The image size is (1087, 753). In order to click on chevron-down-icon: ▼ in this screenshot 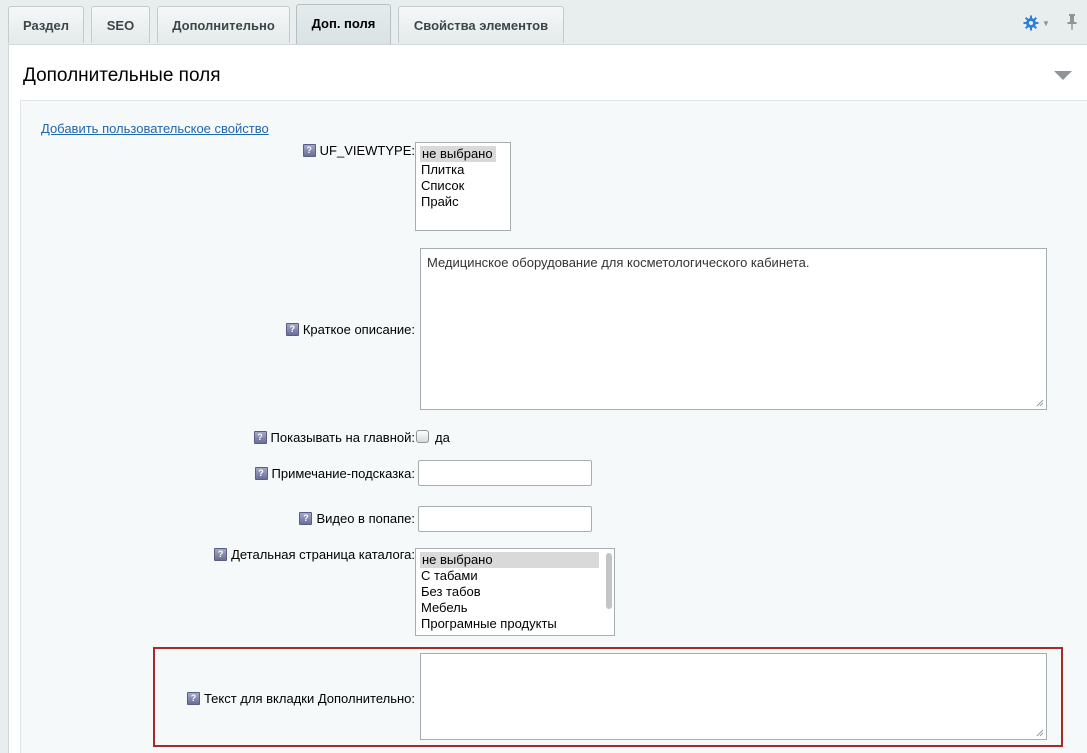, I will do `click(1046, 23)`.